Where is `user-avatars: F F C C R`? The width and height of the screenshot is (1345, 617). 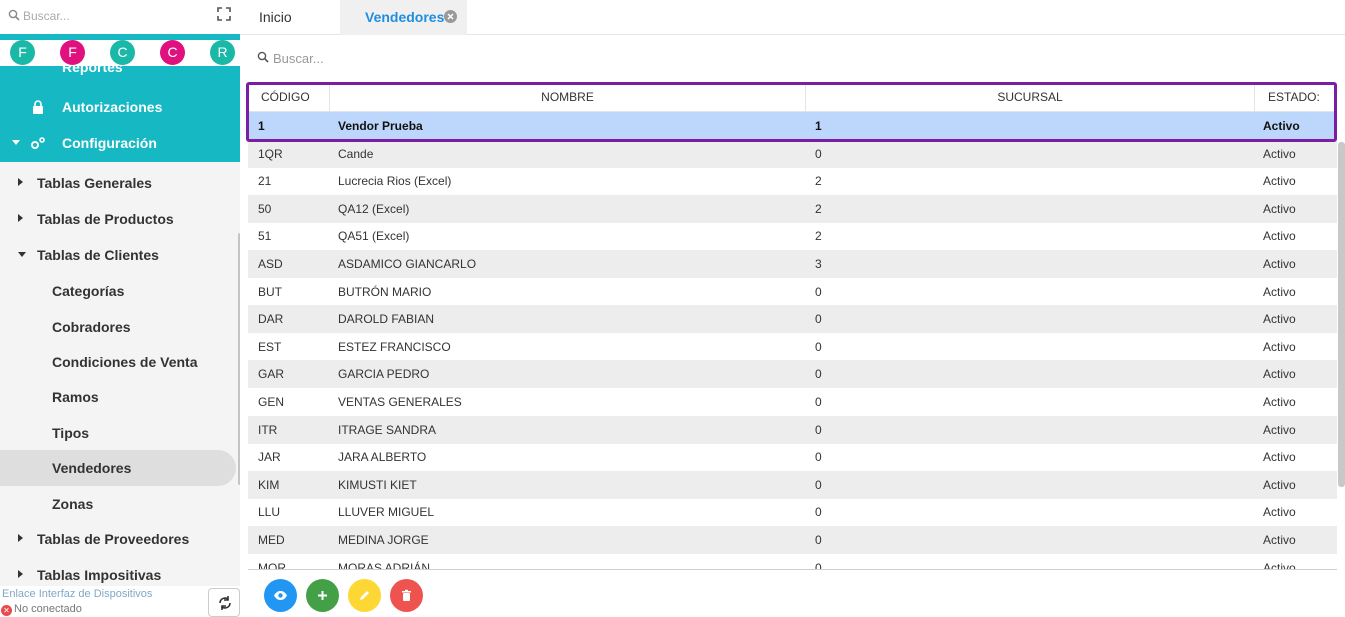 user-avatars: F F C C R is located at coordinates (120, 53).